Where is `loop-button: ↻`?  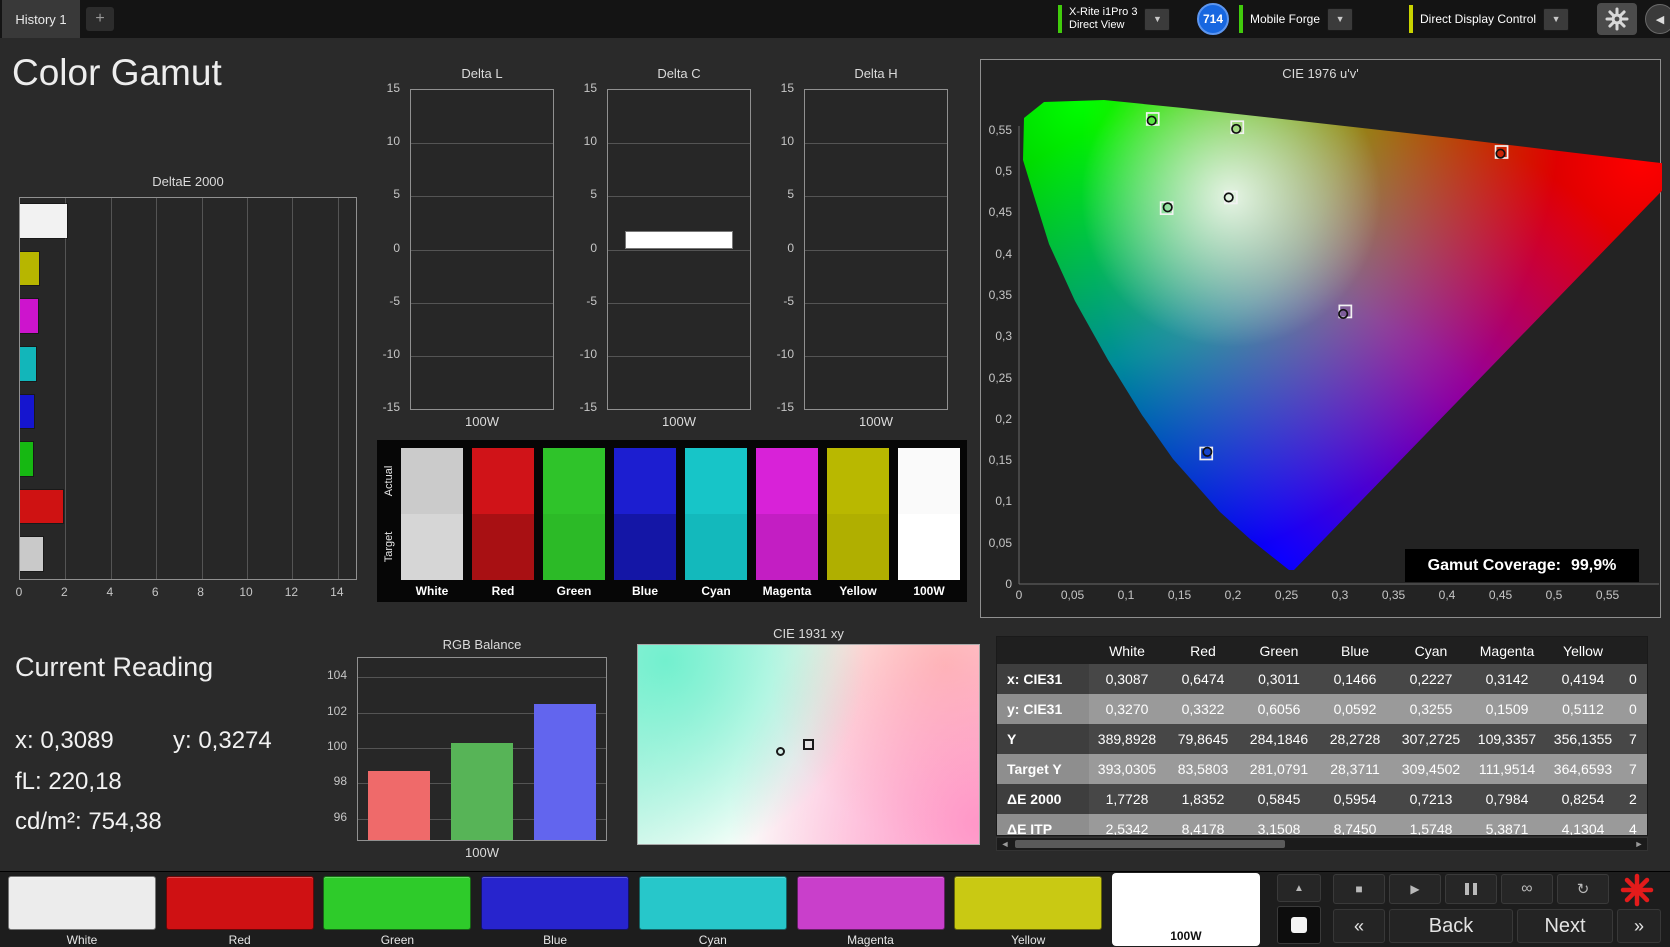 loop-button: ↻ is located at coordinates (1583, 889).